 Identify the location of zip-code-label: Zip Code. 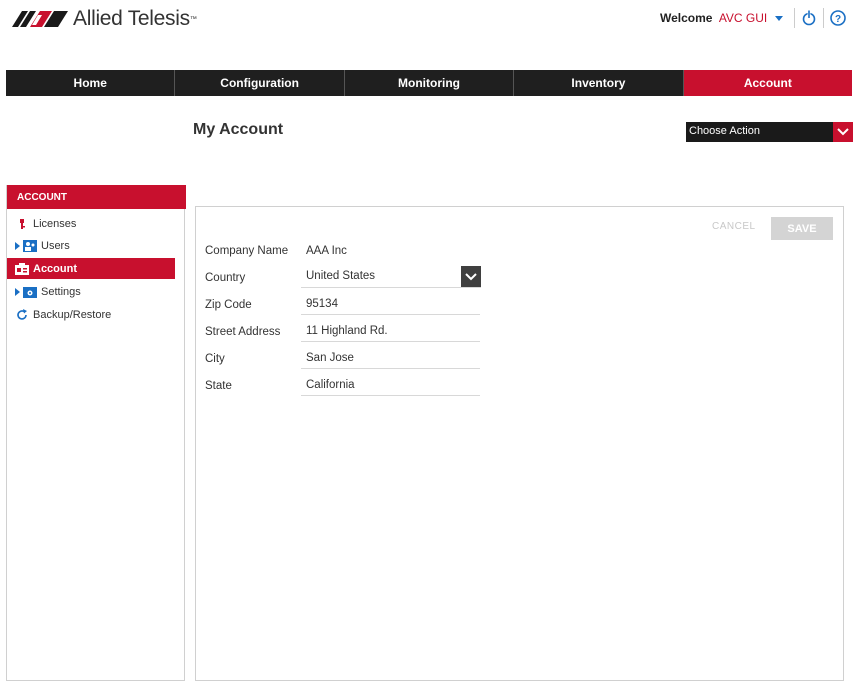
(228, 305).